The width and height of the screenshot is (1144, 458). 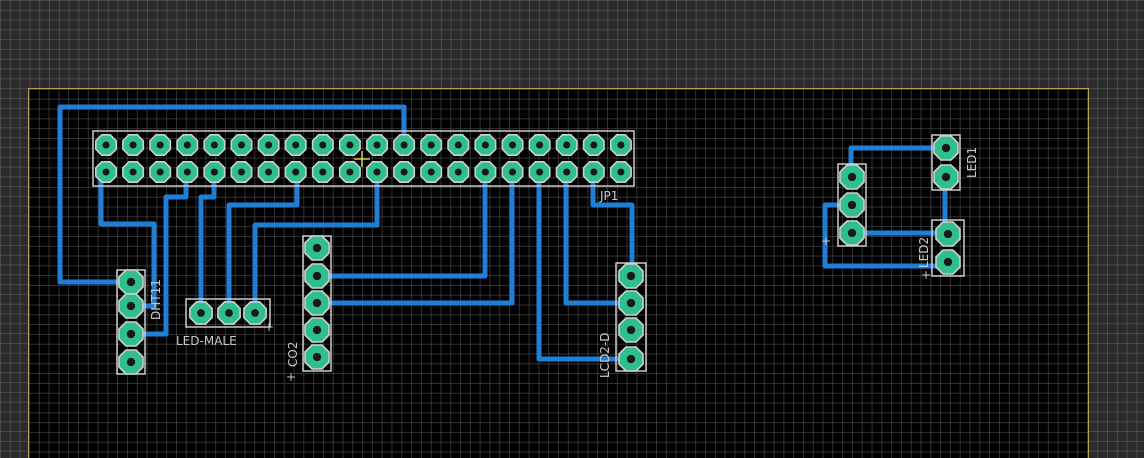 I want to click on label-lcd: LCD2-D, so click(x=605, y=355).